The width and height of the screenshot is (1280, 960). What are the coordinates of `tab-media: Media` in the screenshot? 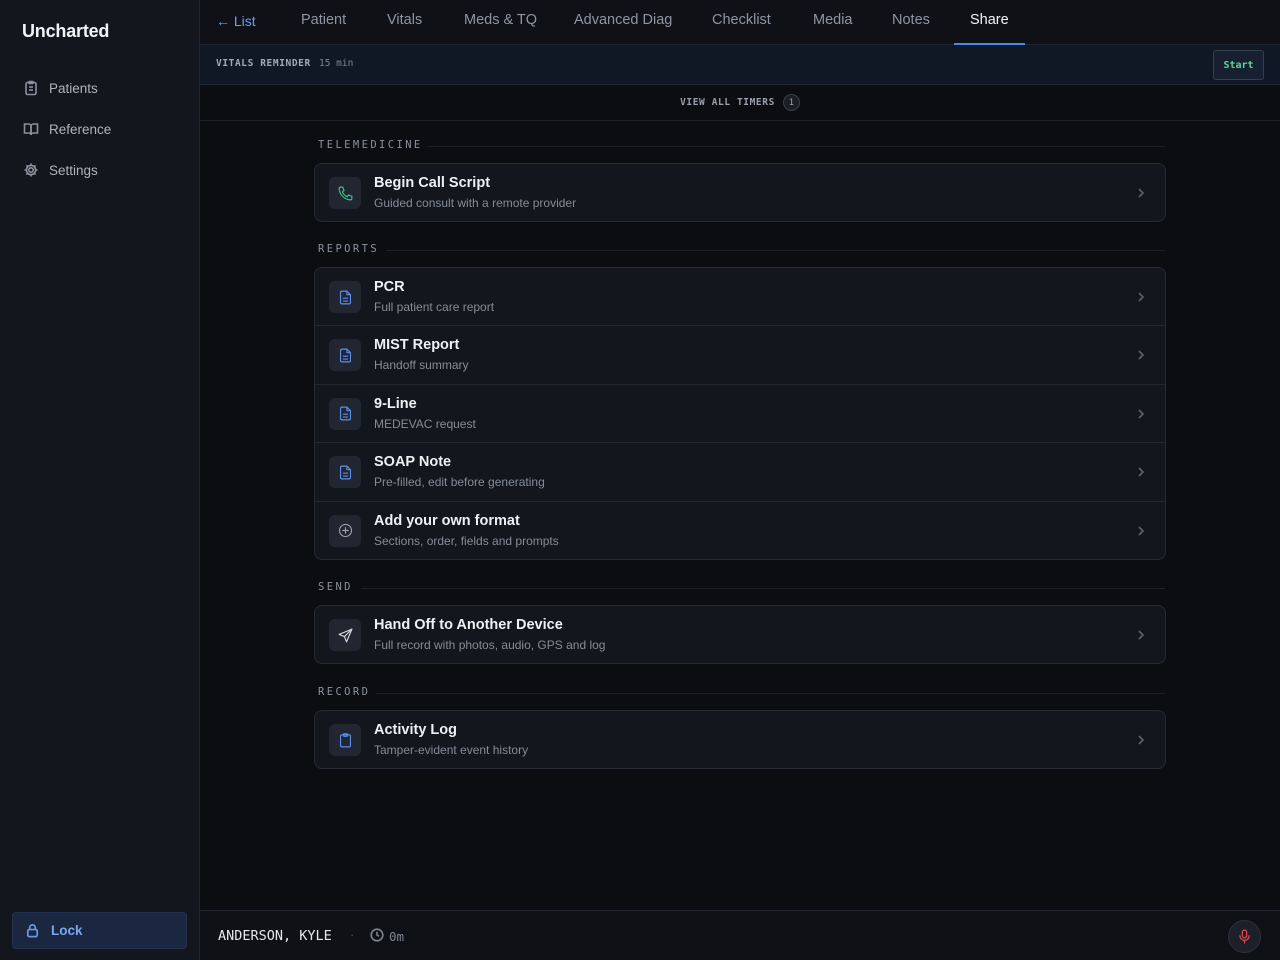 It's located at (833, 22).